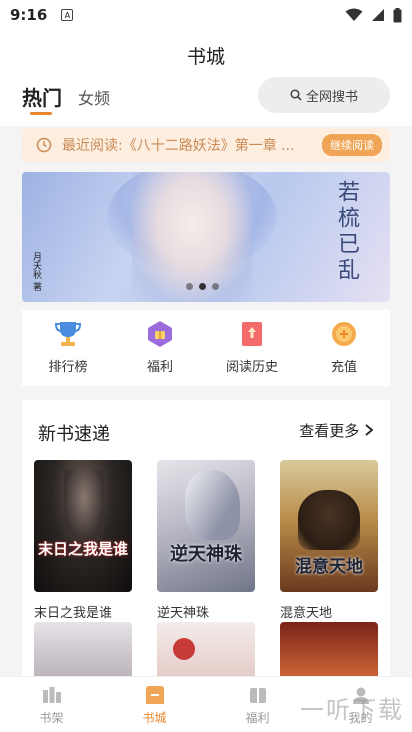 Image resolution: width=412 pixels, height=732 pixels. I want to click on book-title: 逆天神珠, so click(183, 613).